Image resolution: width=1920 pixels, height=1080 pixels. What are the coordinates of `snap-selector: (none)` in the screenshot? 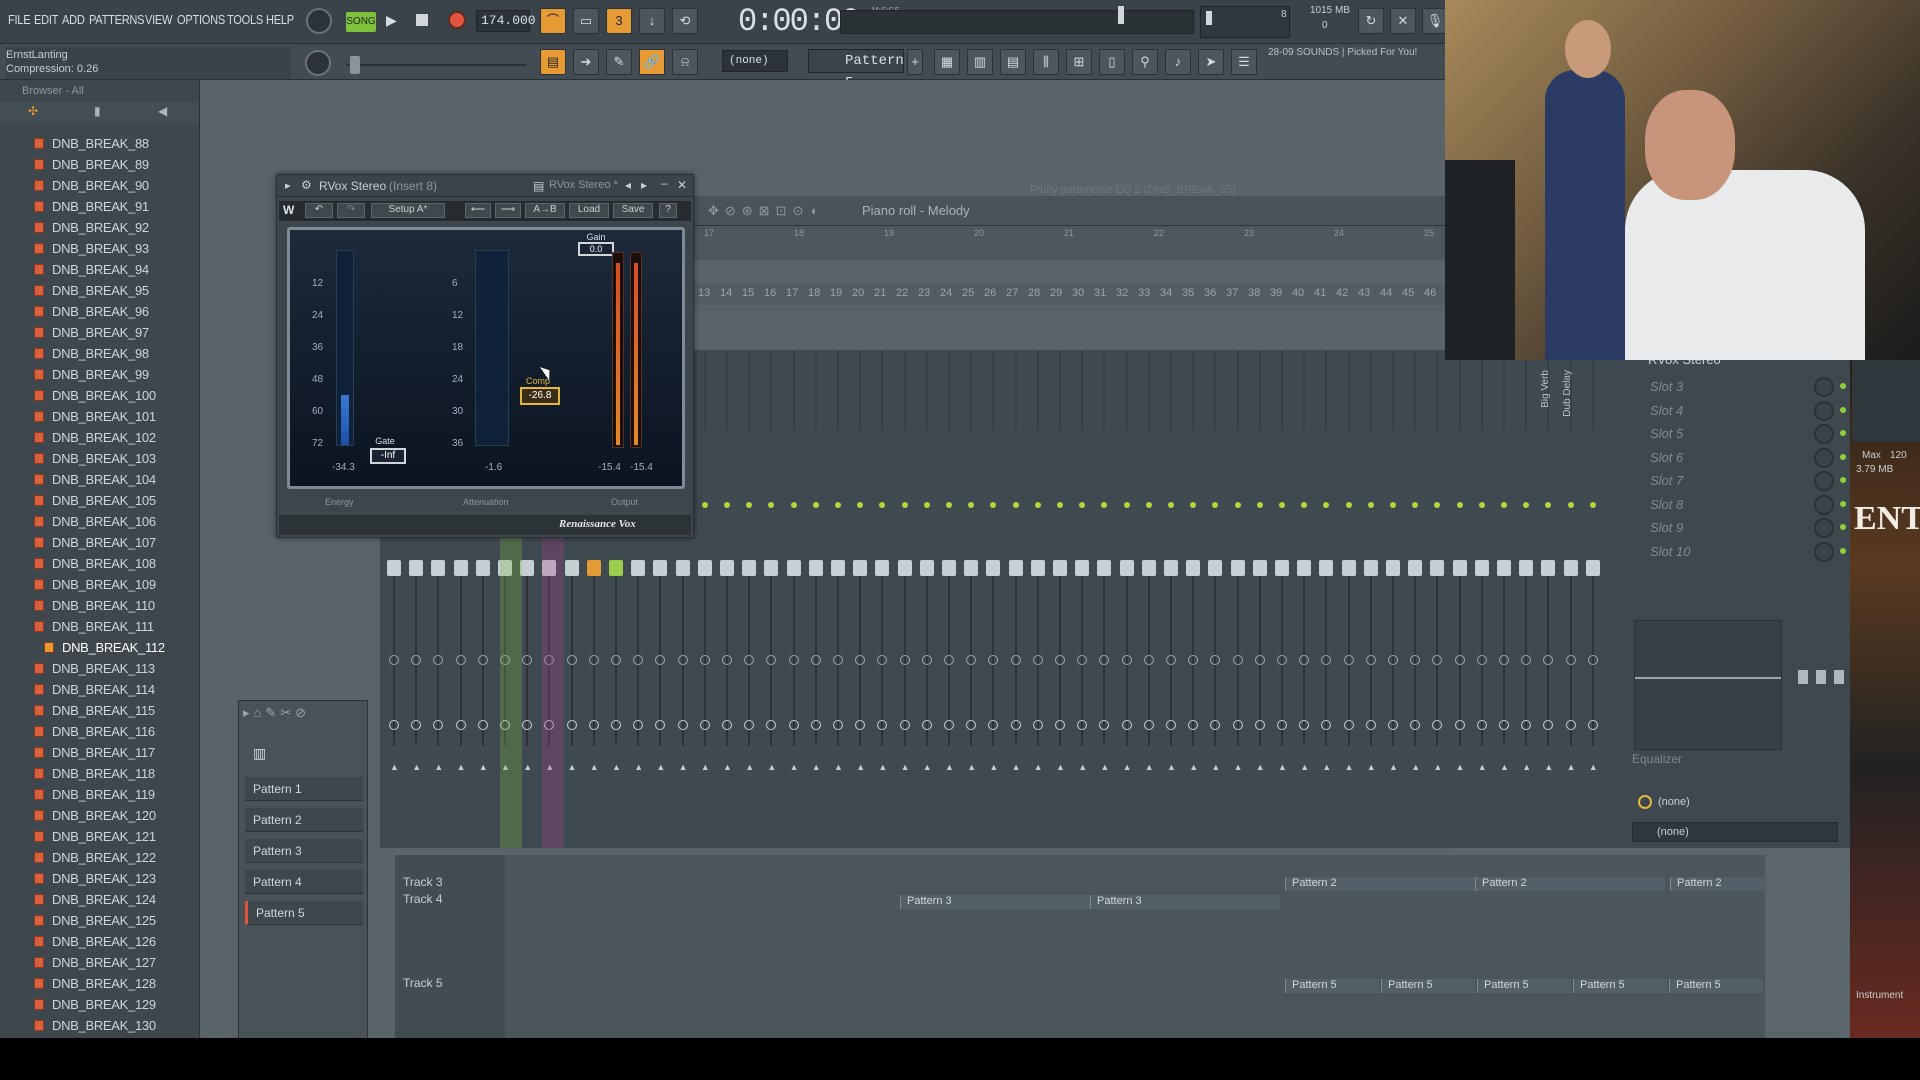 It's located at (755, 61).